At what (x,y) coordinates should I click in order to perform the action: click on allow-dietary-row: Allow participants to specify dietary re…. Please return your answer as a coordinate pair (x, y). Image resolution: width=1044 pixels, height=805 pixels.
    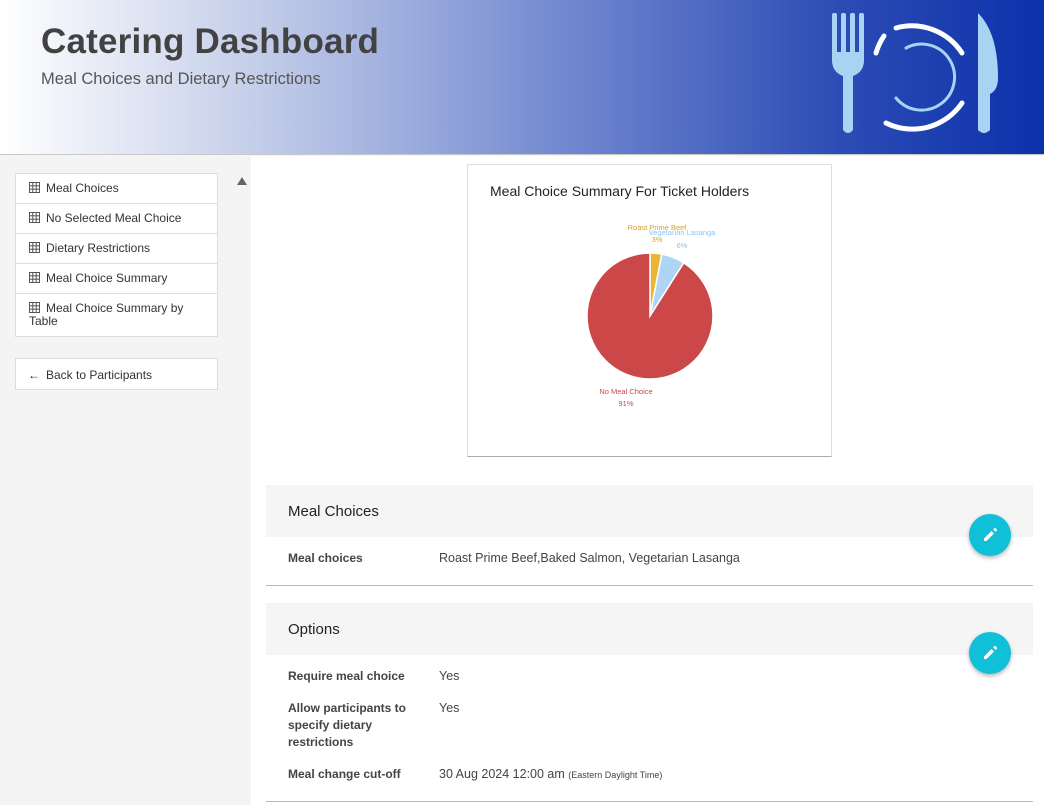
    Looking at the image, I should click on (649, 718).